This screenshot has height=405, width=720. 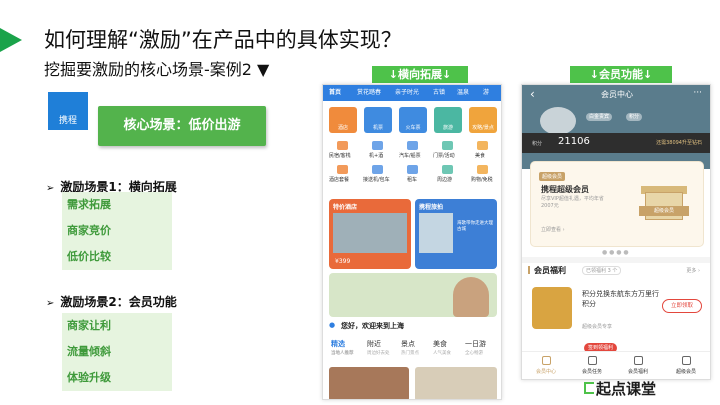 I want to click on home-top-bar: 首页 赏花踏春 亲子时光 古镇 温泉 游, so click(x=412, y=93).